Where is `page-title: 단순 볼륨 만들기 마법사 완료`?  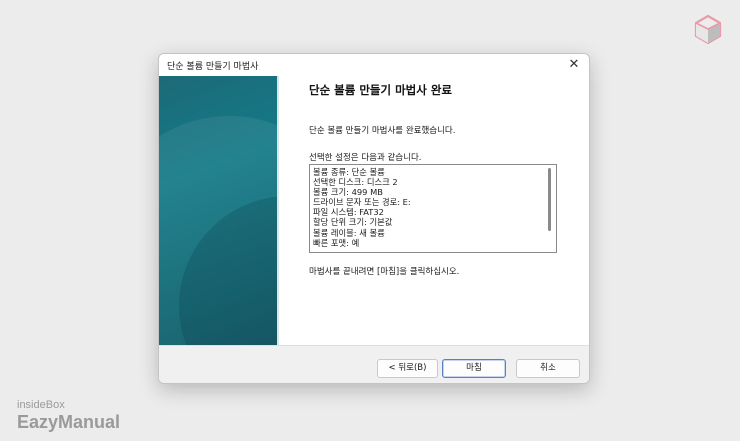 page-title: 단순 볼륨 만들기 마법사 완료 is located at coordinates (380, 90).